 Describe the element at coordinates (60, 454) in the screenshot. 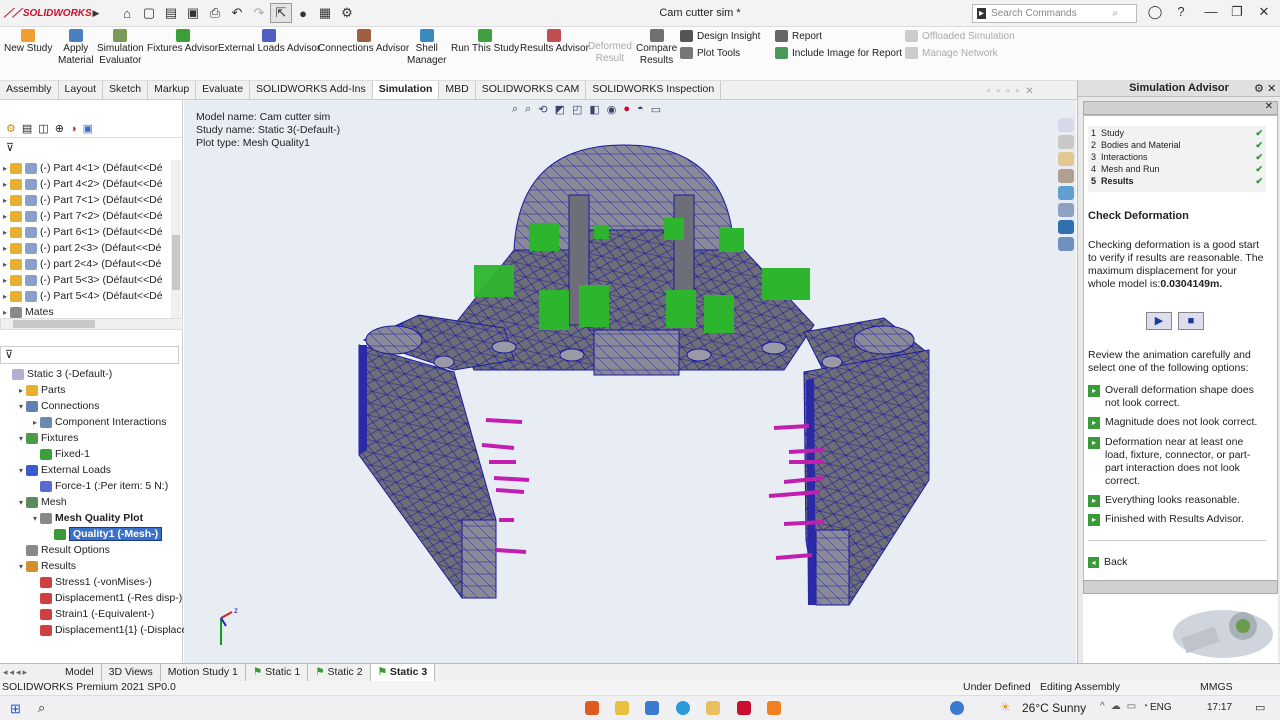

I see `sim-tree-fixed: Fixed-1` at that location.